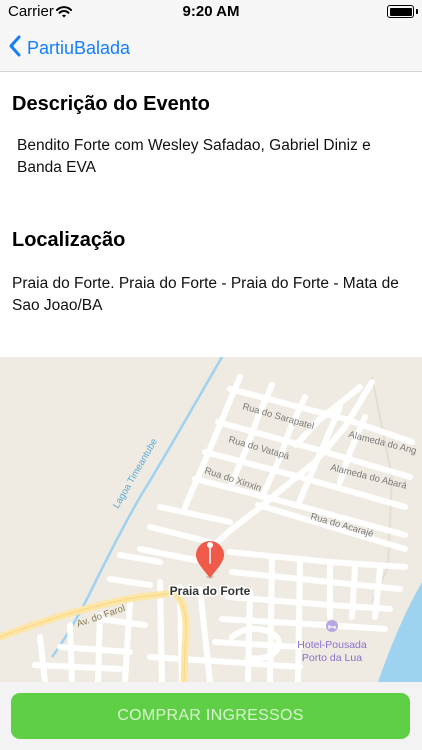 The image size is (422, 750). I want to click on bottom-action-panel: COMPRAR INGRESSOS, so click(211, 716).